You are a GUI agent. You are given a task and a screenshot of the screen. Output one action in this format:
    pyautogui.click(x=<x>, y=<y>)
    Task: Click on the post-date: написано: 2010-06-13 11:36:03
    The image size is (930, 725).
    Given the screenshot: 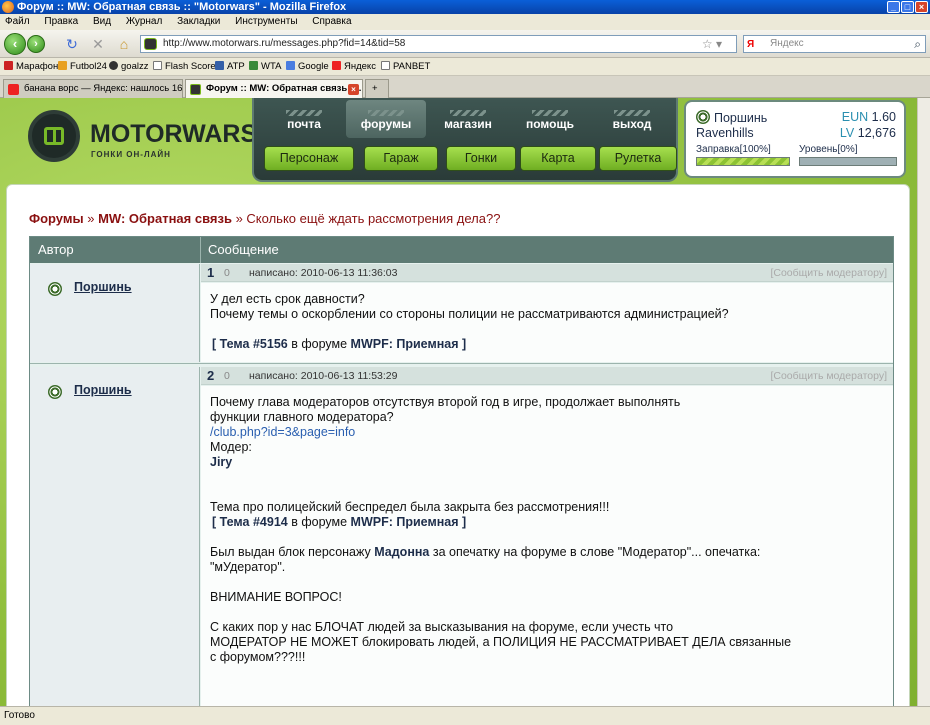 What is the action you would take?
    pyautogui.click(x=323, y=273)
    